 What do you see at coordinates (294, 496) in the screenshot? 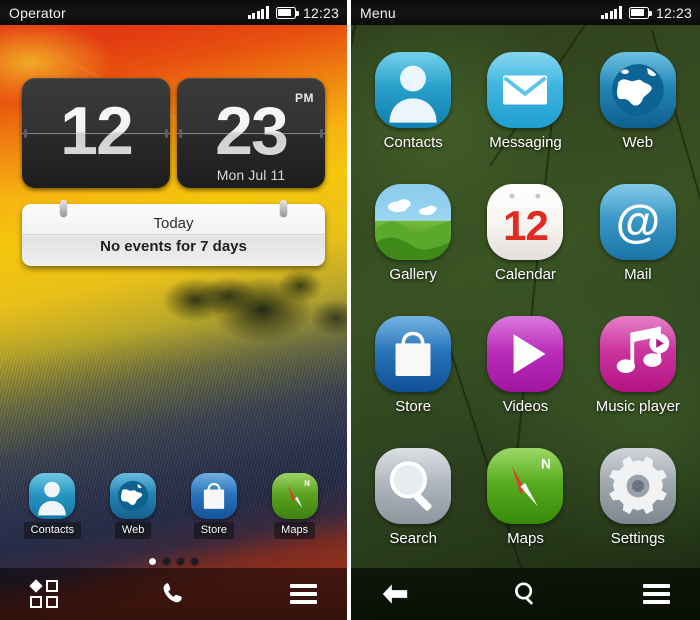
I see `maps-icon: N` at bounding box center [294, 496].